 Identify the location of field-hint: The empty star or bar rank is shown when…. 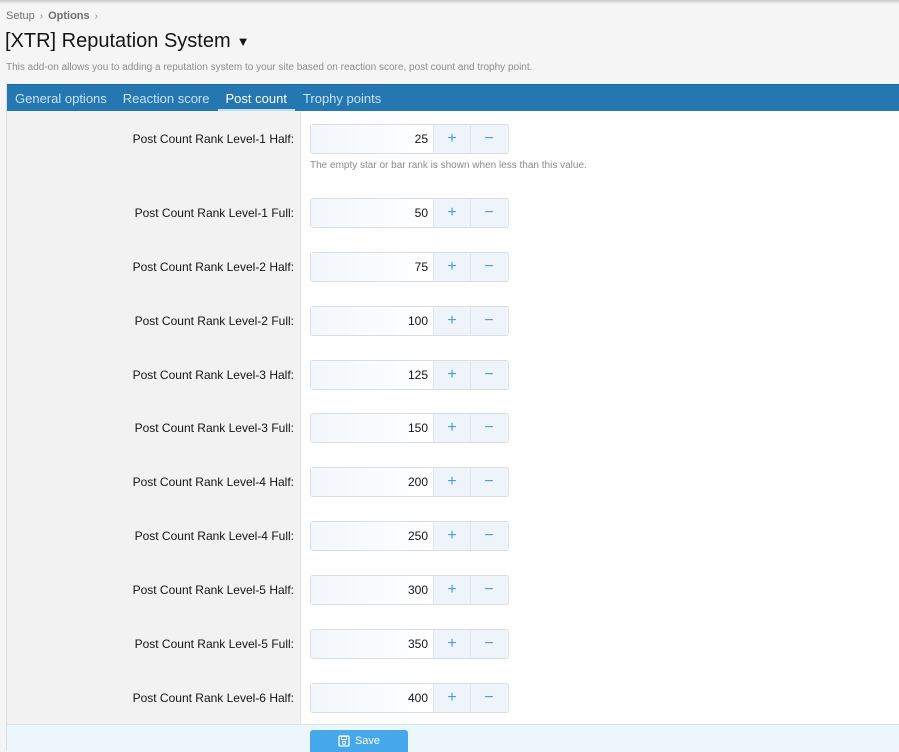
(448, 165).